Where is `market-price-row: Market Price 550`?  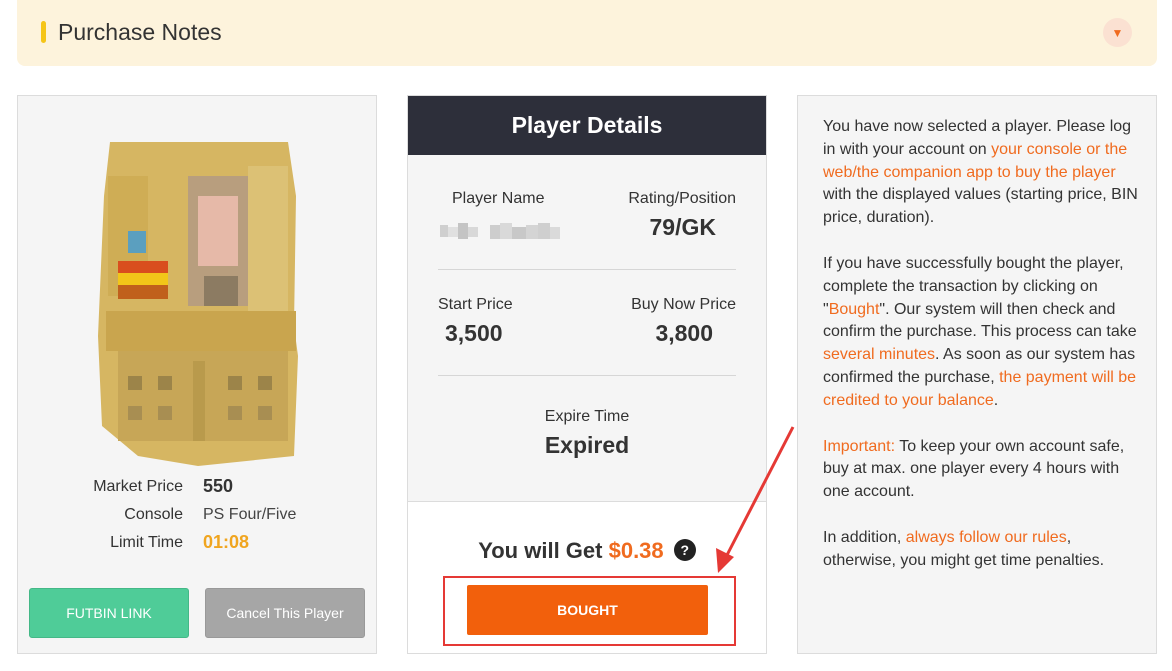
market-price-row: Market Price 550 is located at coordinates (198, 488).